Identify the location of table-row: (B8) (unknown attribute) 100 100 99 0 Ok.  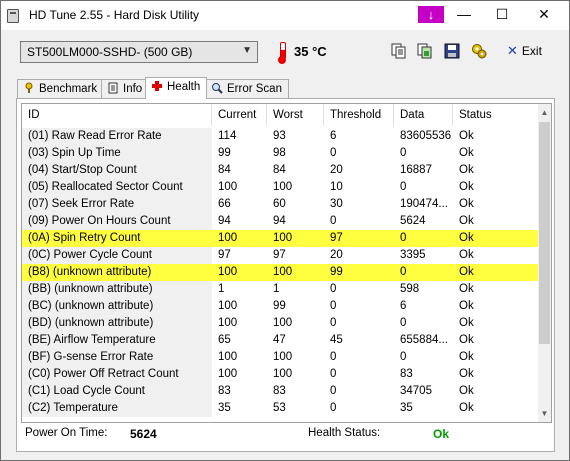
(280, 272).